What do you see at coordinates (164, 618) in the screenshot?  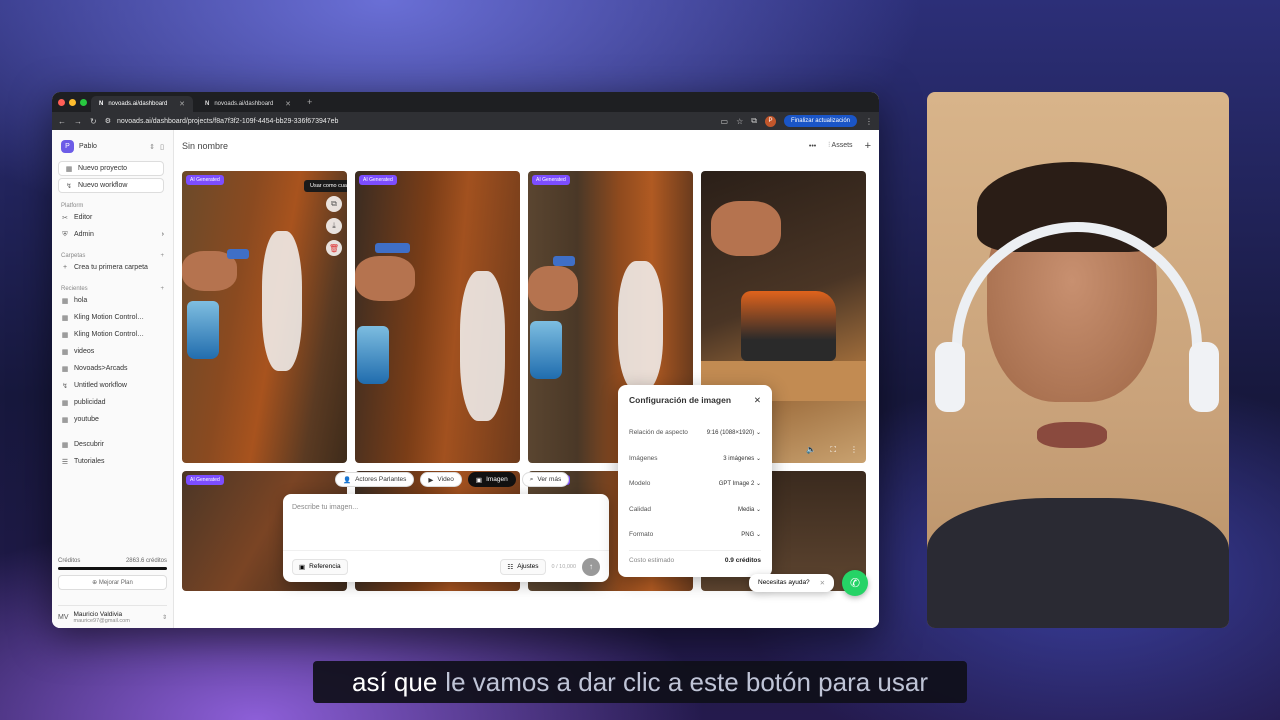 I see `chevron-updown-icon: ⇕` at bounding box center [164, 618].